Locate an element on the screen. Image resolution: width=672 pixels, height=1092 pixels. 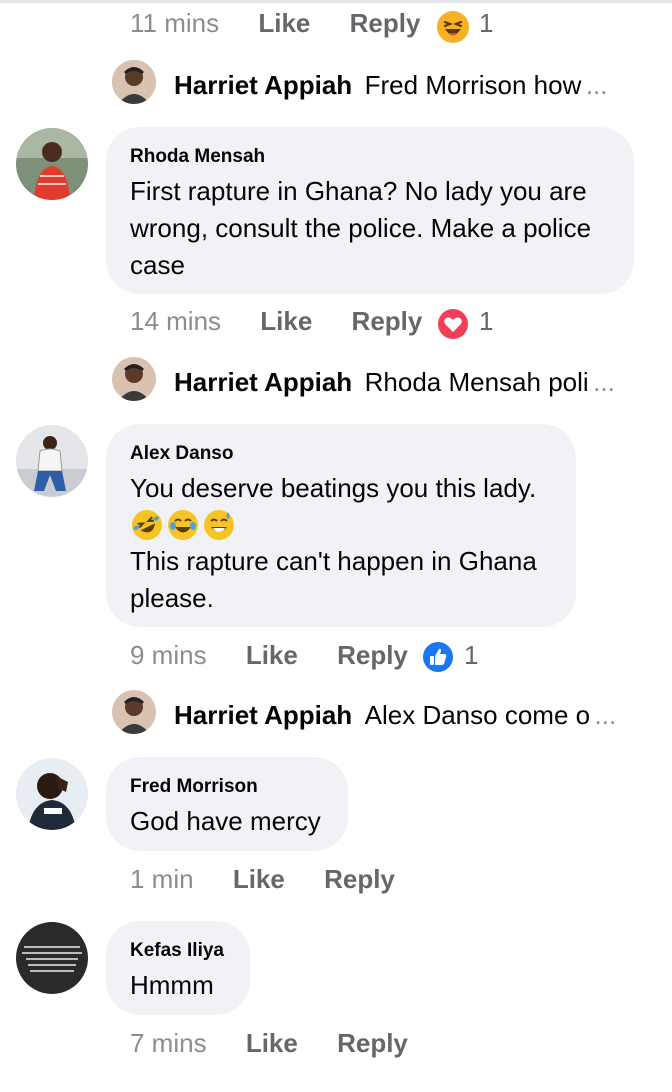
comment-text: Hmmm is located at coordinates (172, 985).